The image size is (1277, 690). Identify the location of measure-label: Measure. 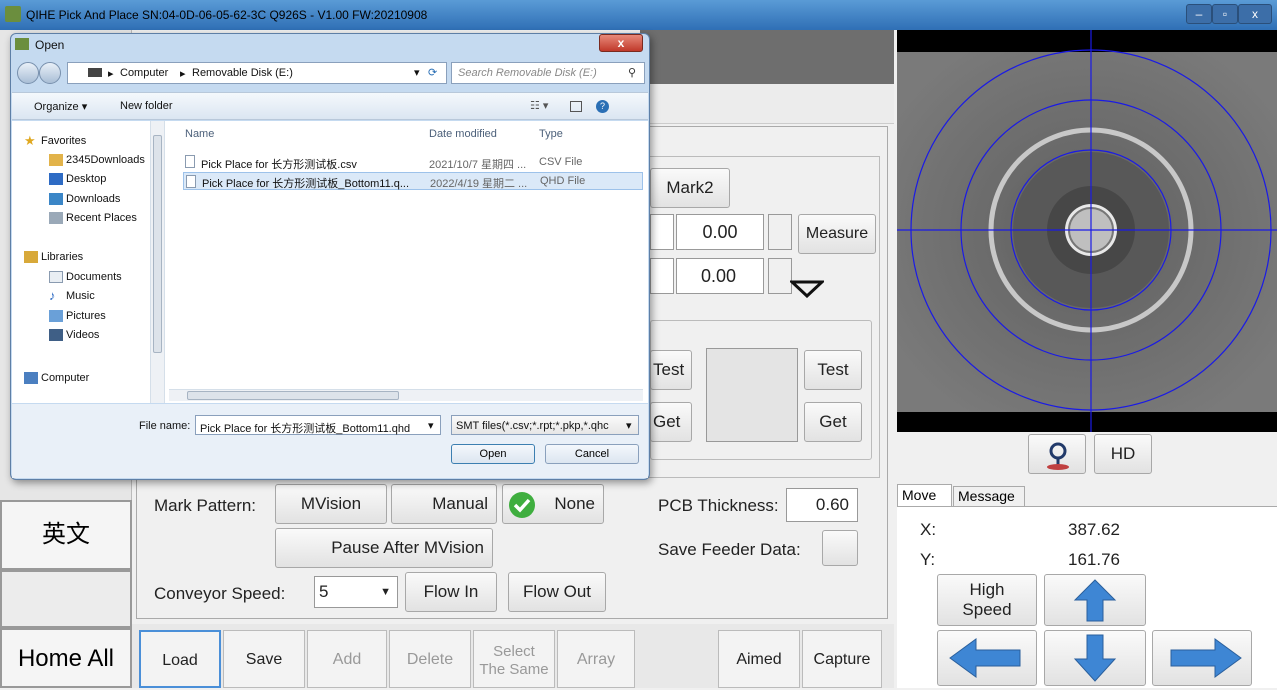
(837, 233).